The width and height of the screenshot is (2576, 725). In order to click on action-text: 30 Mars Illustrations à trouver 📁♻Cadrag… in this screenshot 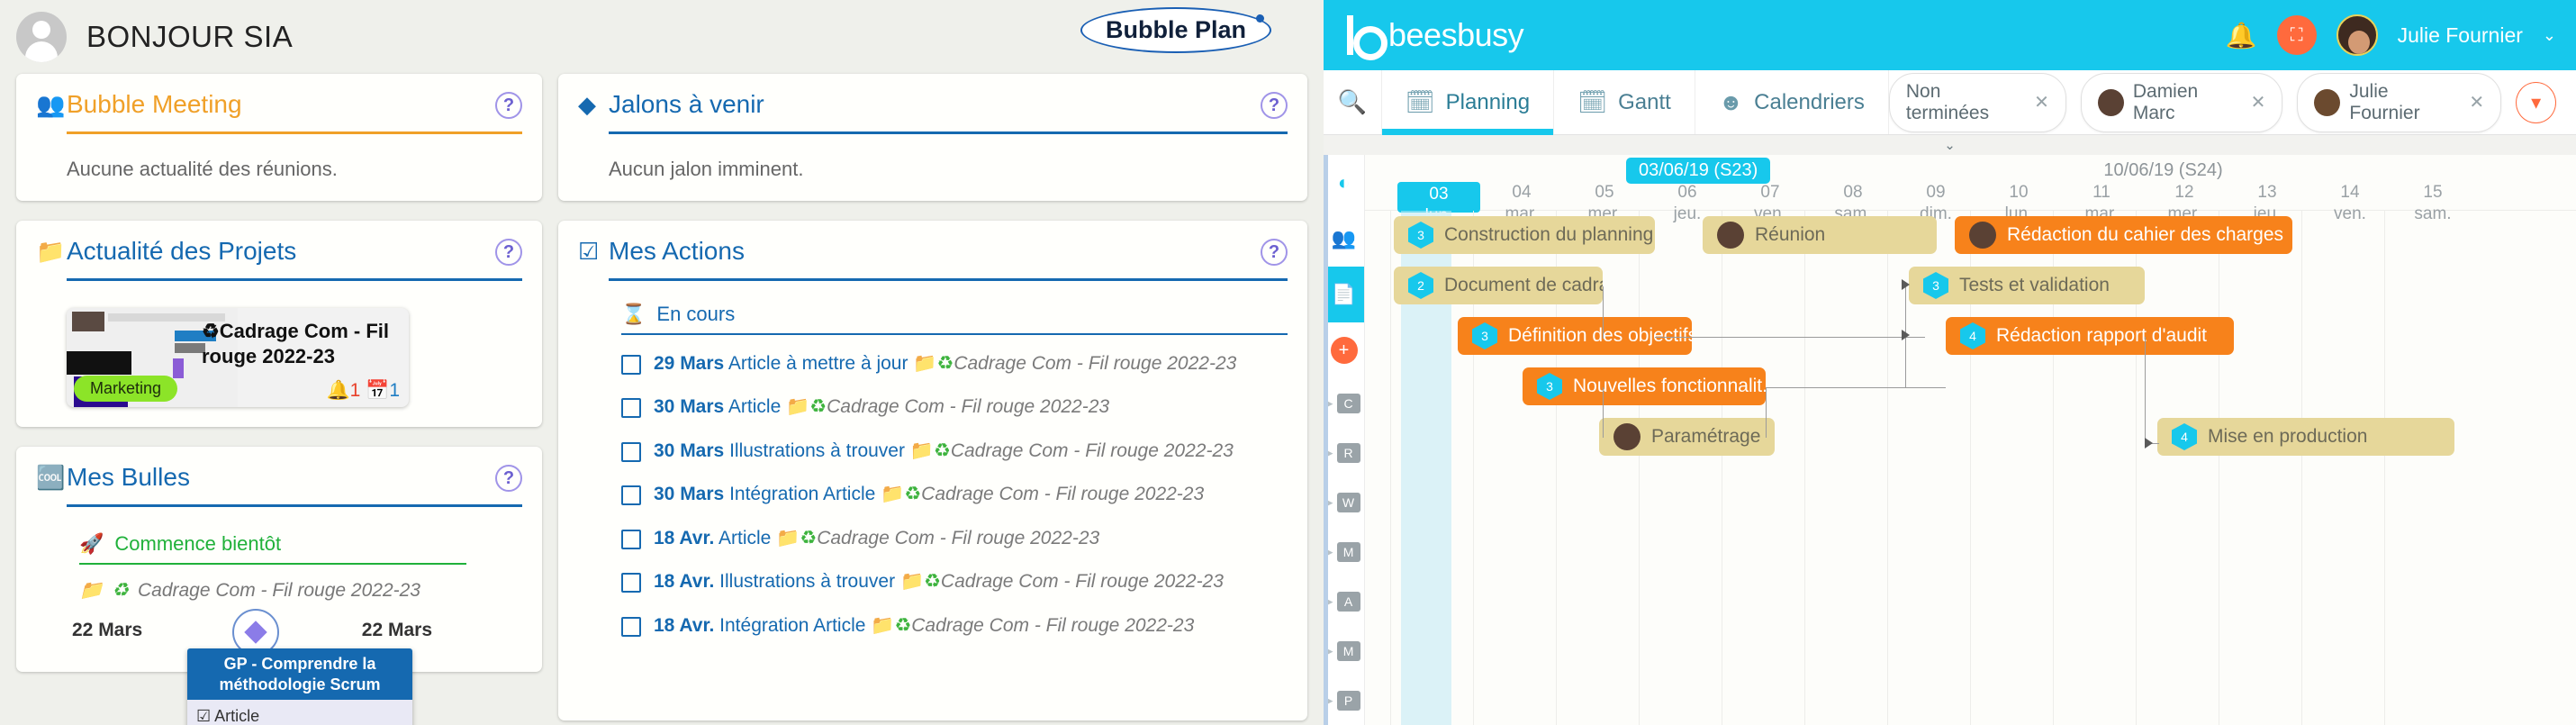, I will do `click(944, 452)`.